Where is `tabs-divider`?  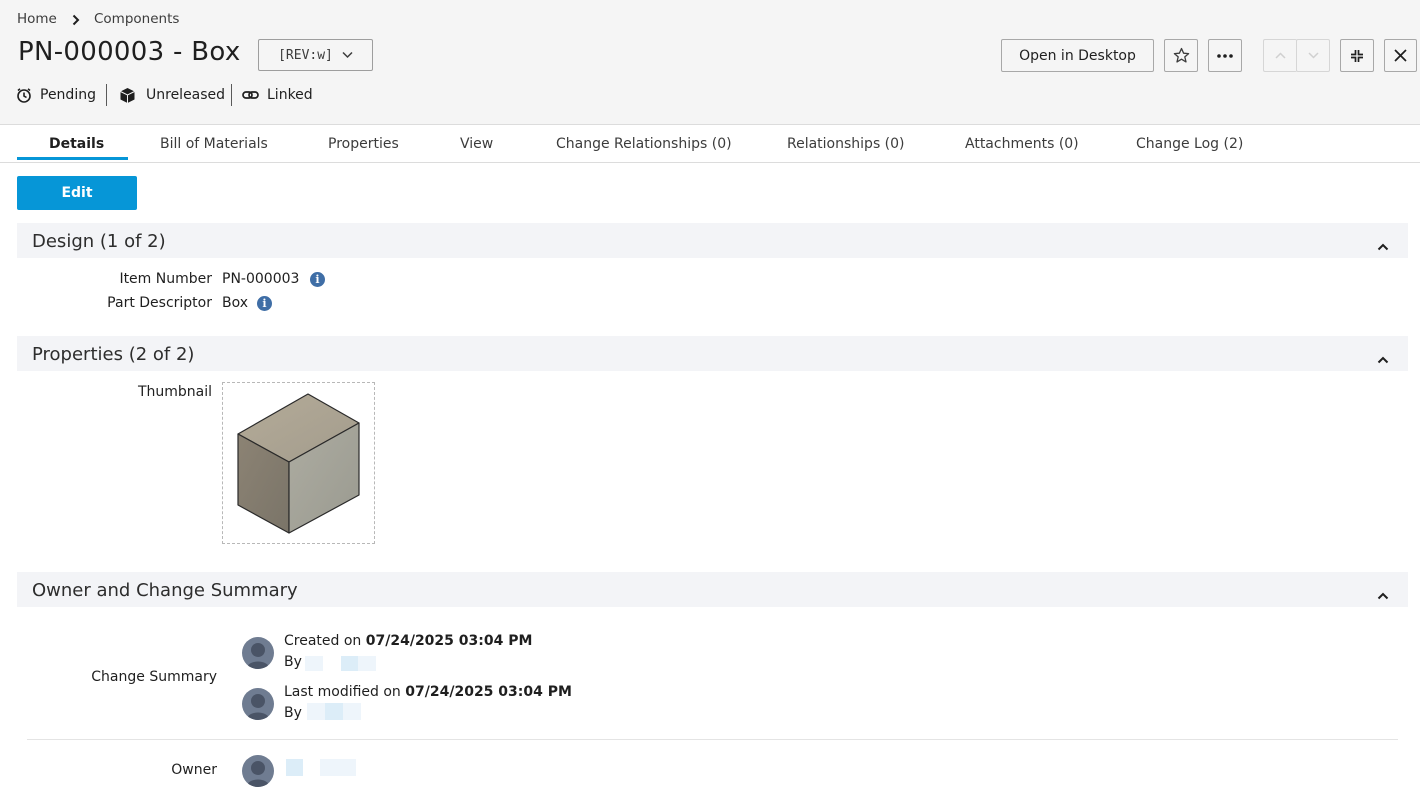
tabs-divider is located at coordinates (710, 162).